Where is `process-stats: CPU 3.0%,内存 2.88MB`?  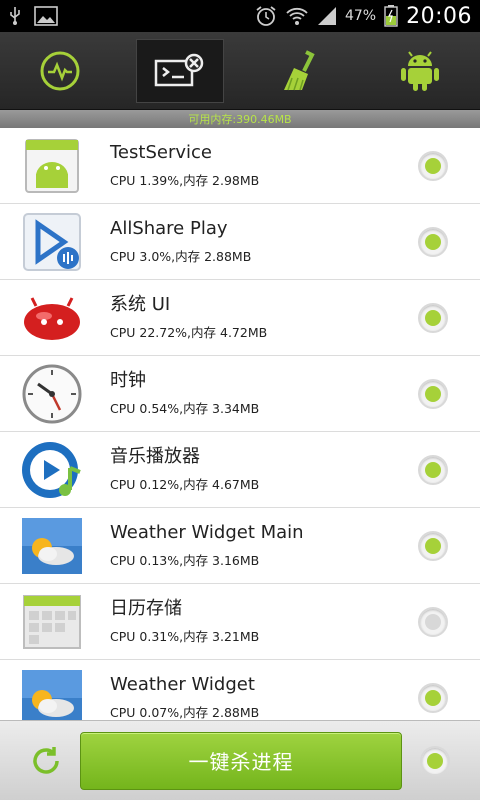
process-stats: CPU 3.0%,内存 2.88MB is located at coordinates (181, 256).